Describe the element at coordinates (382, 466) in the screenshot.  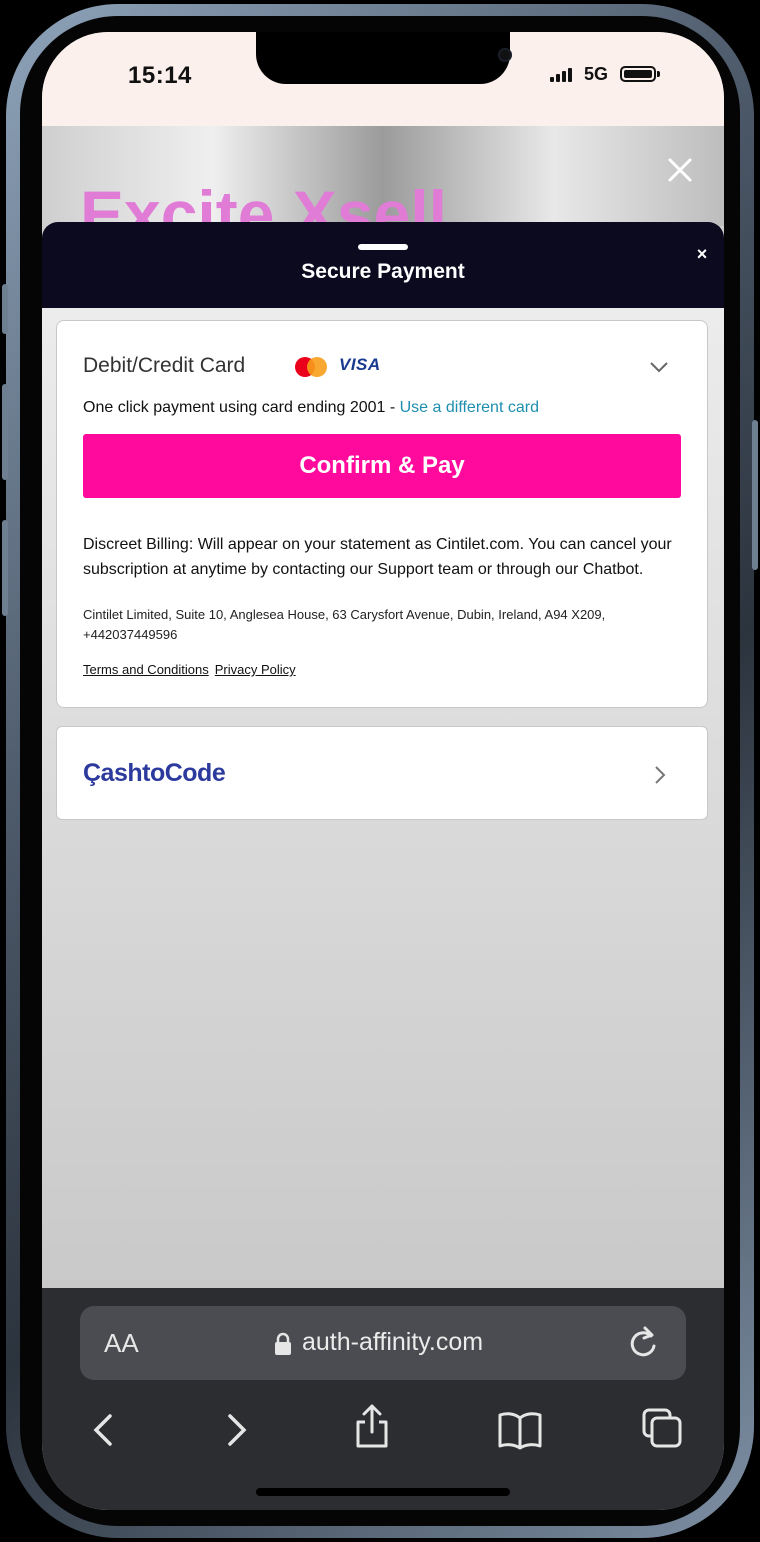
I see `confirm-pay-button: Confirm & Pay` at that location.